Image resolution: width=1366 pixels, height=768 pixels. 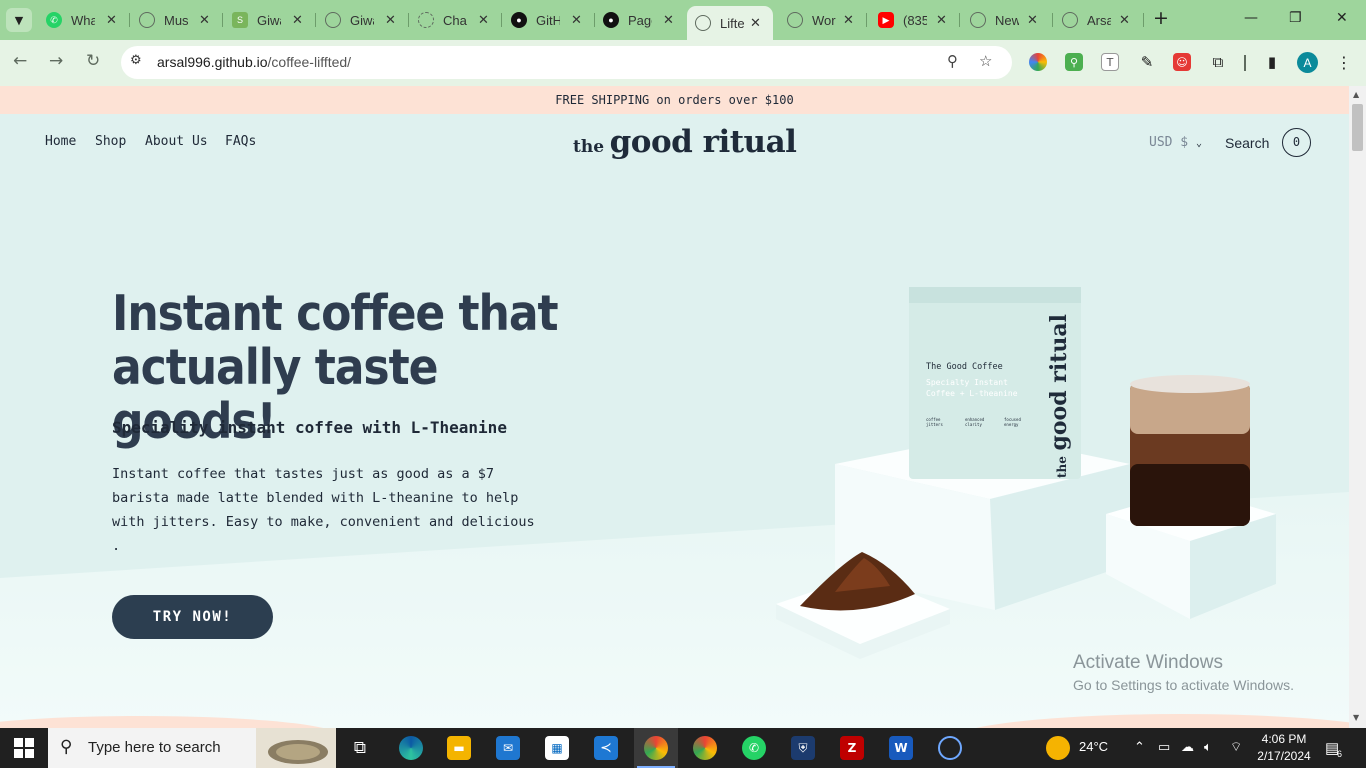 What do you see at coordinates (1182, 62) in the screenshot?
I see `mascot-extension-icon: ☺` at bounding box center [1182, 62].